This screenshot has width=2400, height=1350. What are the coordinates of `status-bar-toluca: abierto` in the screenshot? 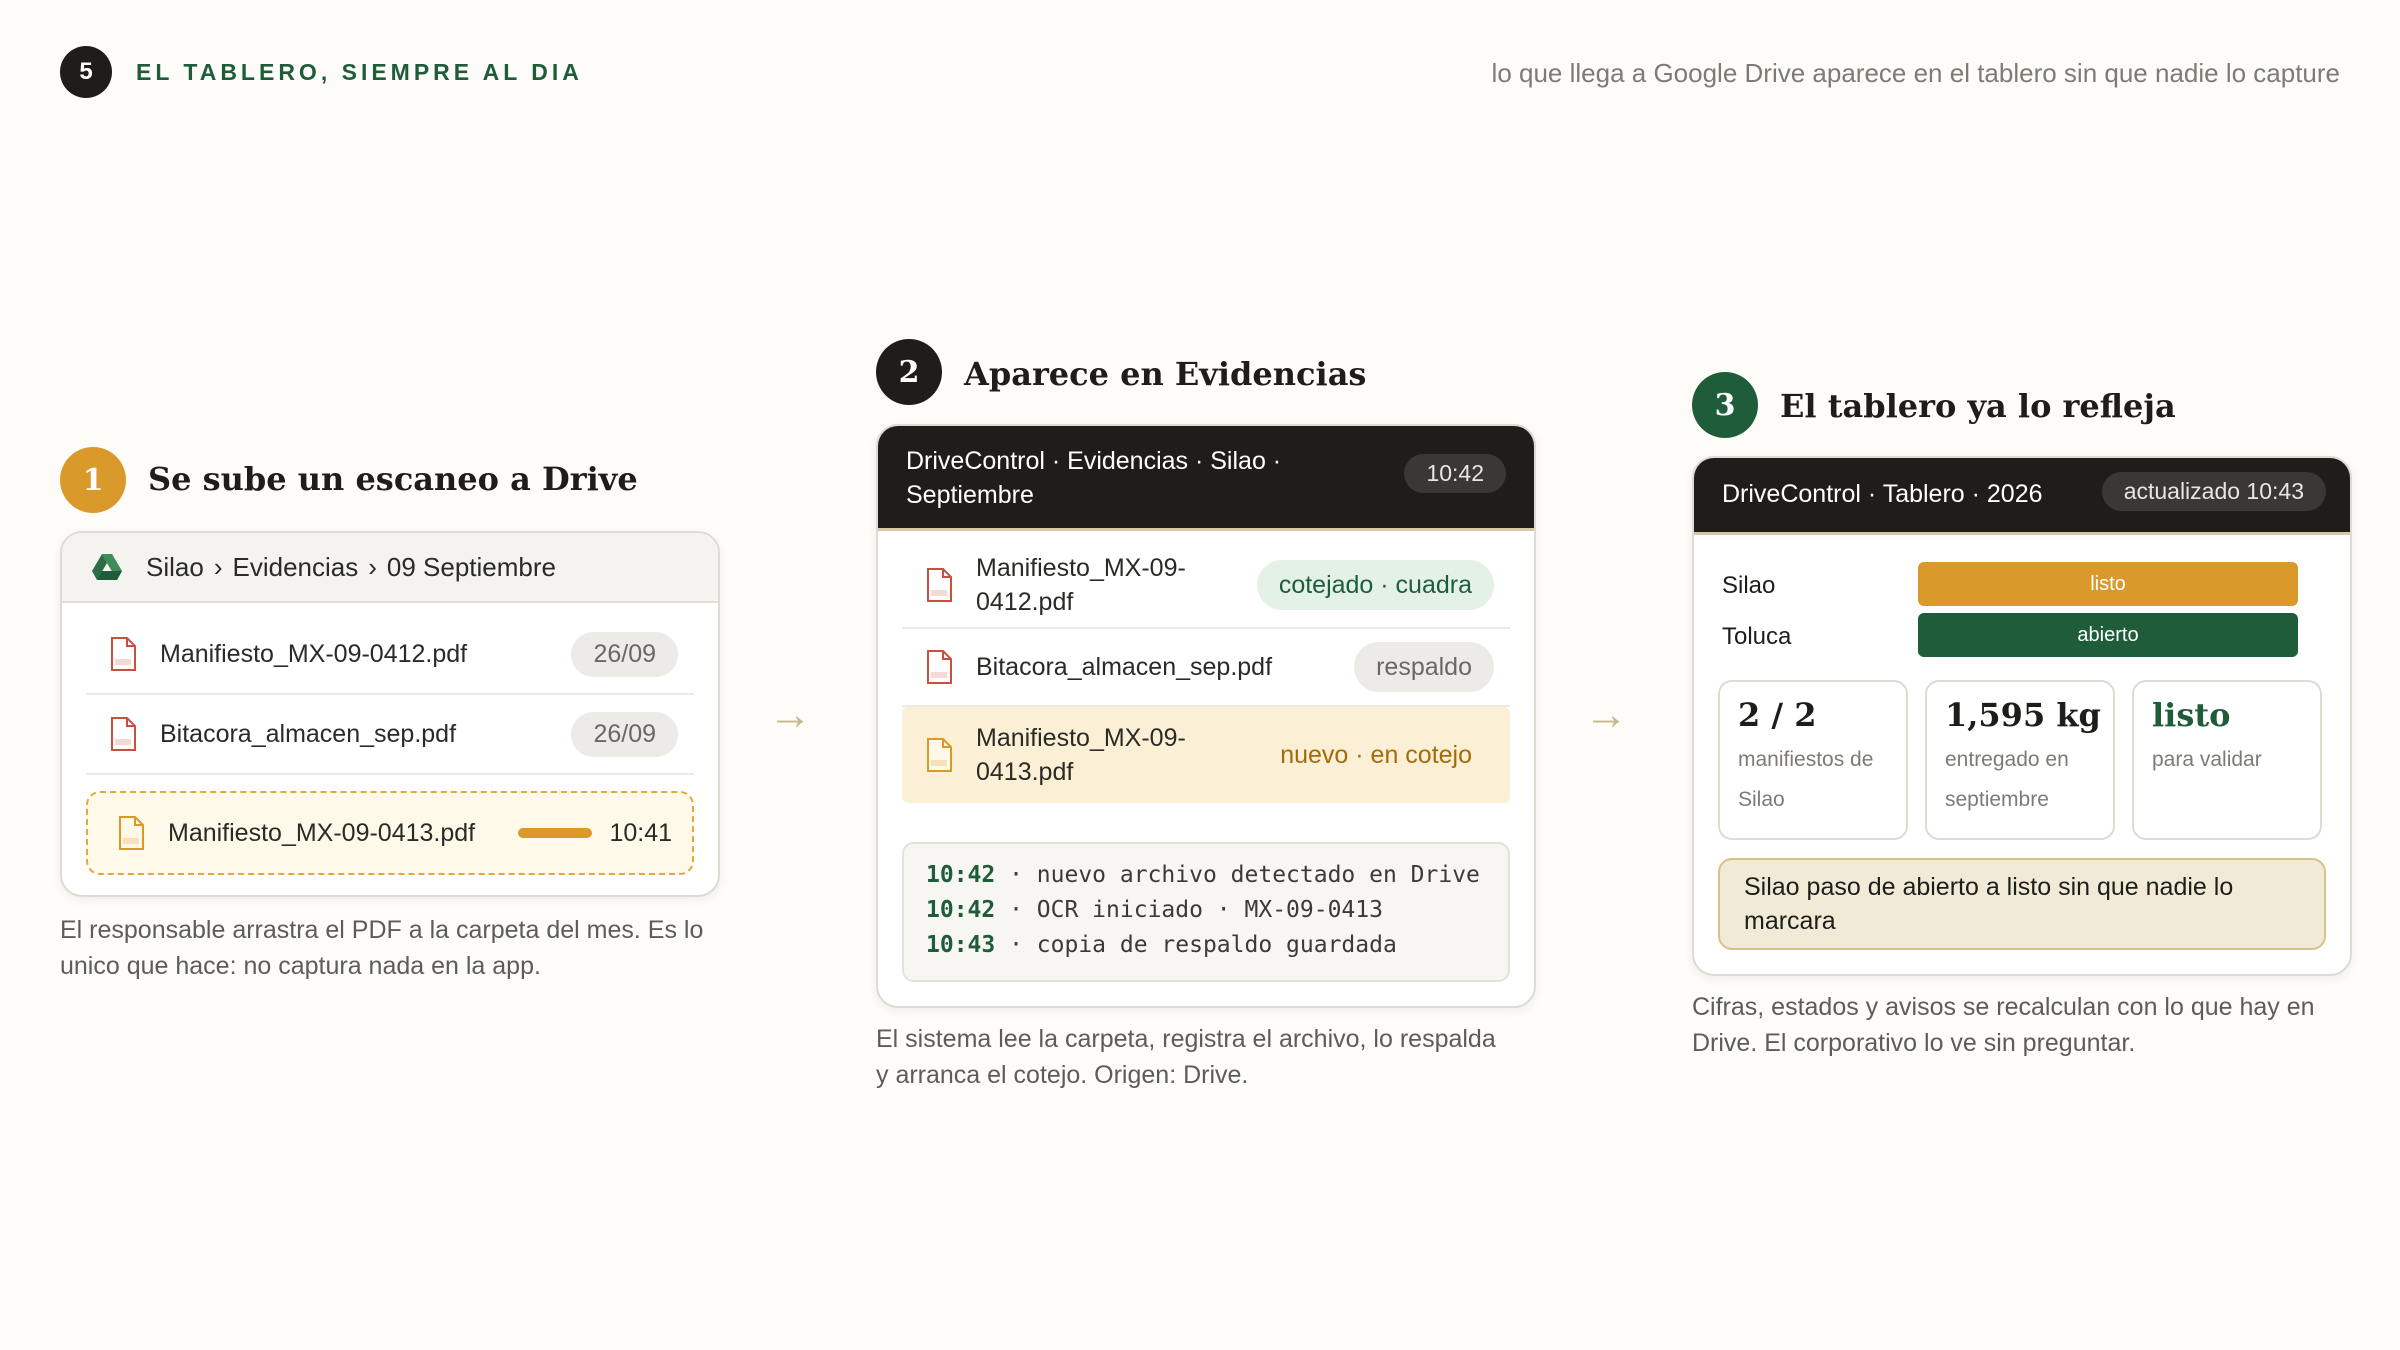 It's located at (2108, 635).